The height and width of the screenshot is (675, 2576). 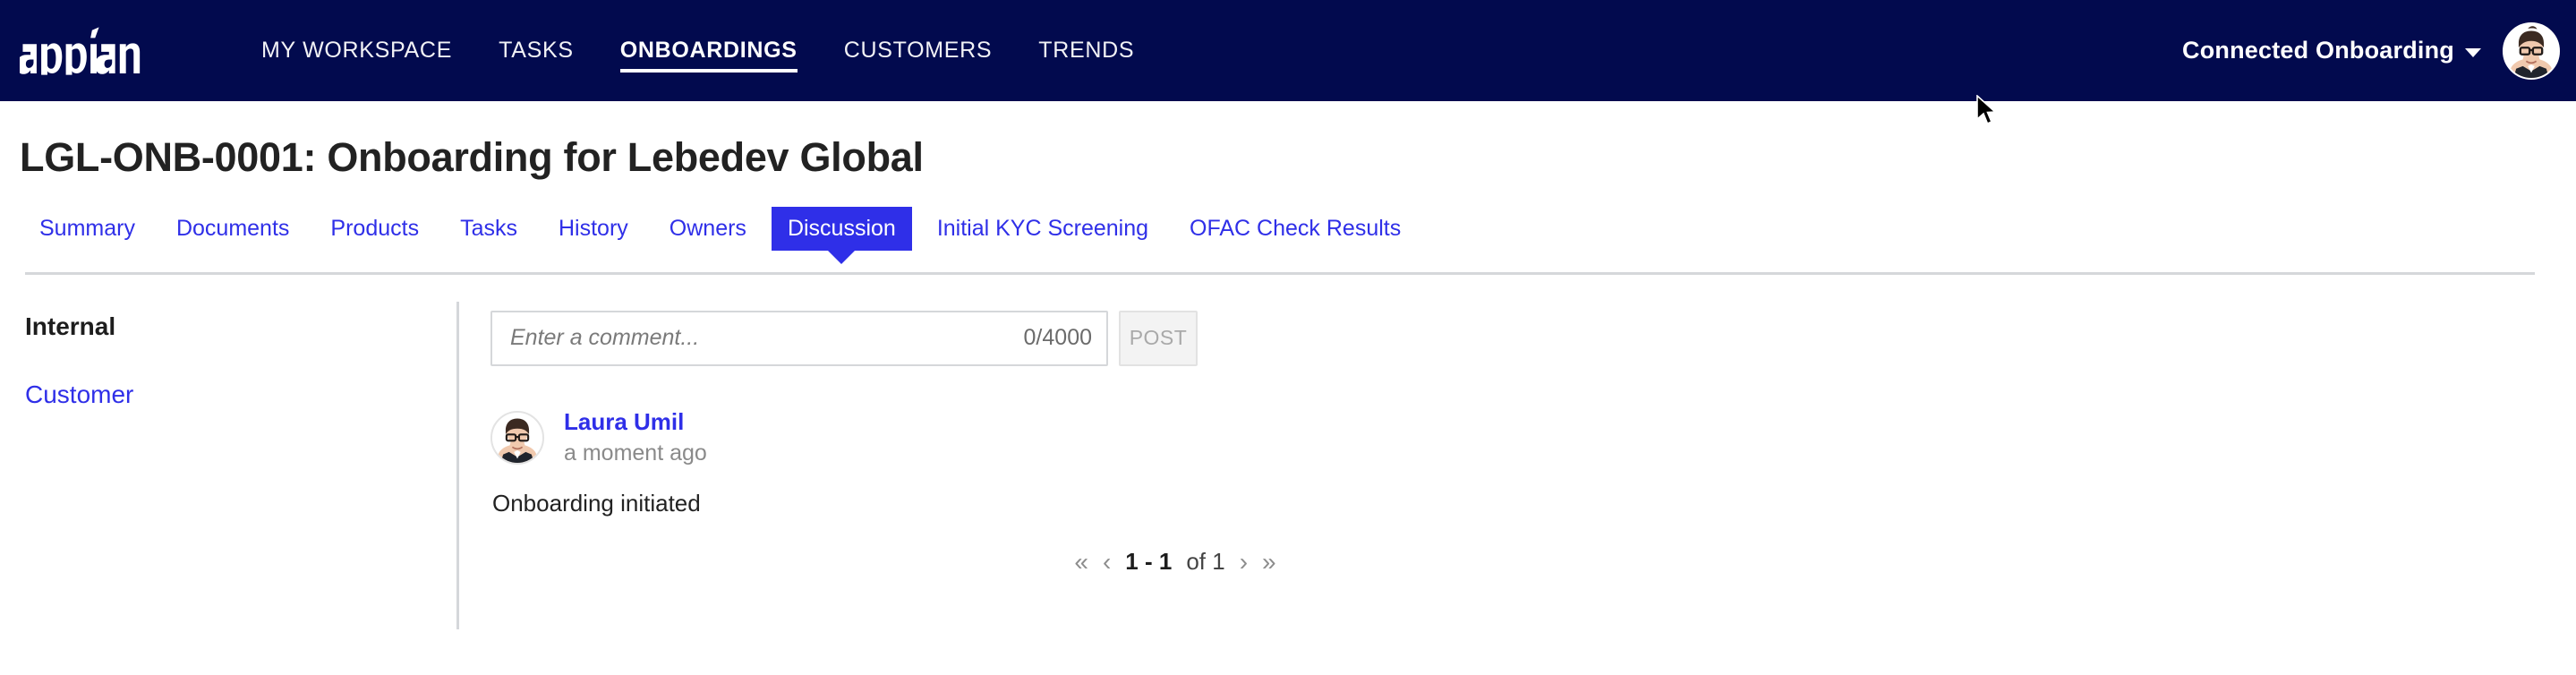 What do you see at coordinates (536, 51) in the screenshot?
I see `nav-link-tasks: TASKS` at bounding box center [536, 51].